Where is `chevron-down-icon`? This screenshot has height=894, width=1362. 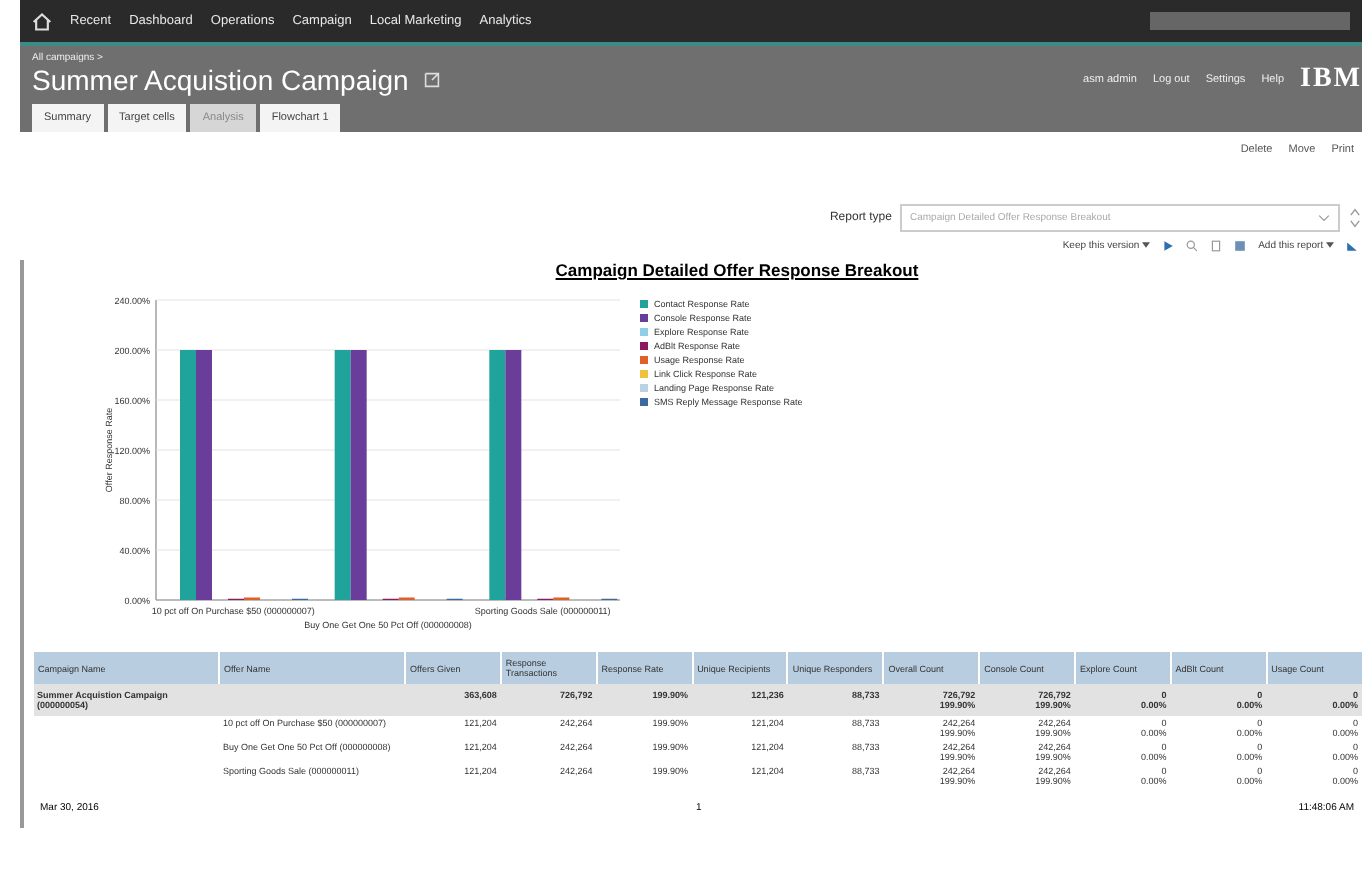 chevron-down-icon is located at coordinates (1324, 218).